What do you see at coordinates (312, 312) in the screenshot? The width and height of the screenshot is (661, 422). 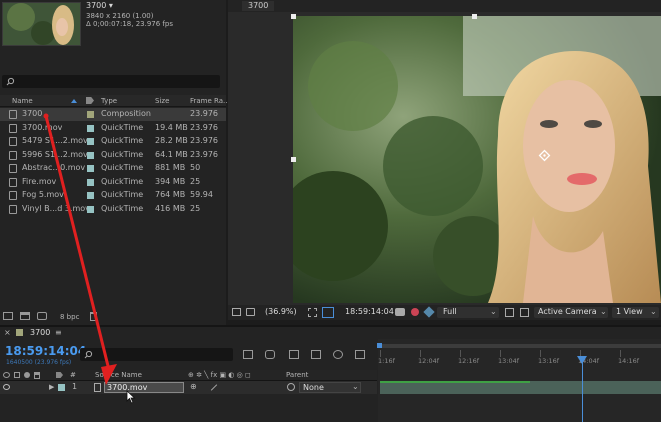 I see `safe-margins-icon` at bounding box center [312, 312].